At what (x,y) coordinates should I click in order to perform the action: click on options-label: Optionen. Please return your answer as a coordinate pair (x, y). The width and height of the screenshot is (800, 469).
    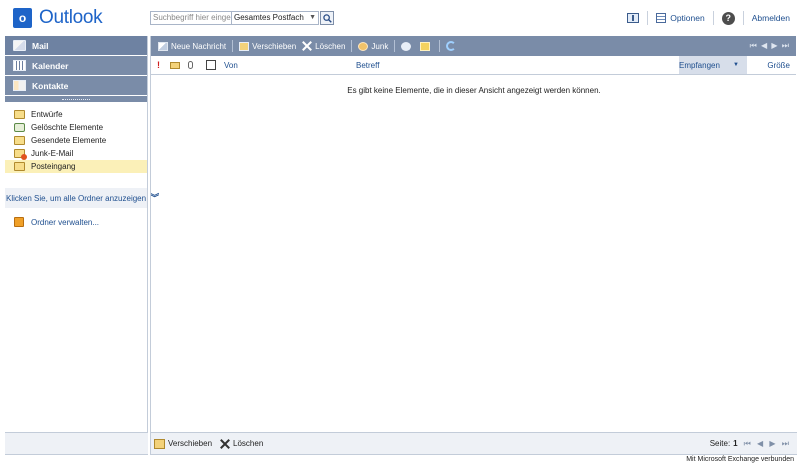
    Looking at the image, I should click on (687, 18).